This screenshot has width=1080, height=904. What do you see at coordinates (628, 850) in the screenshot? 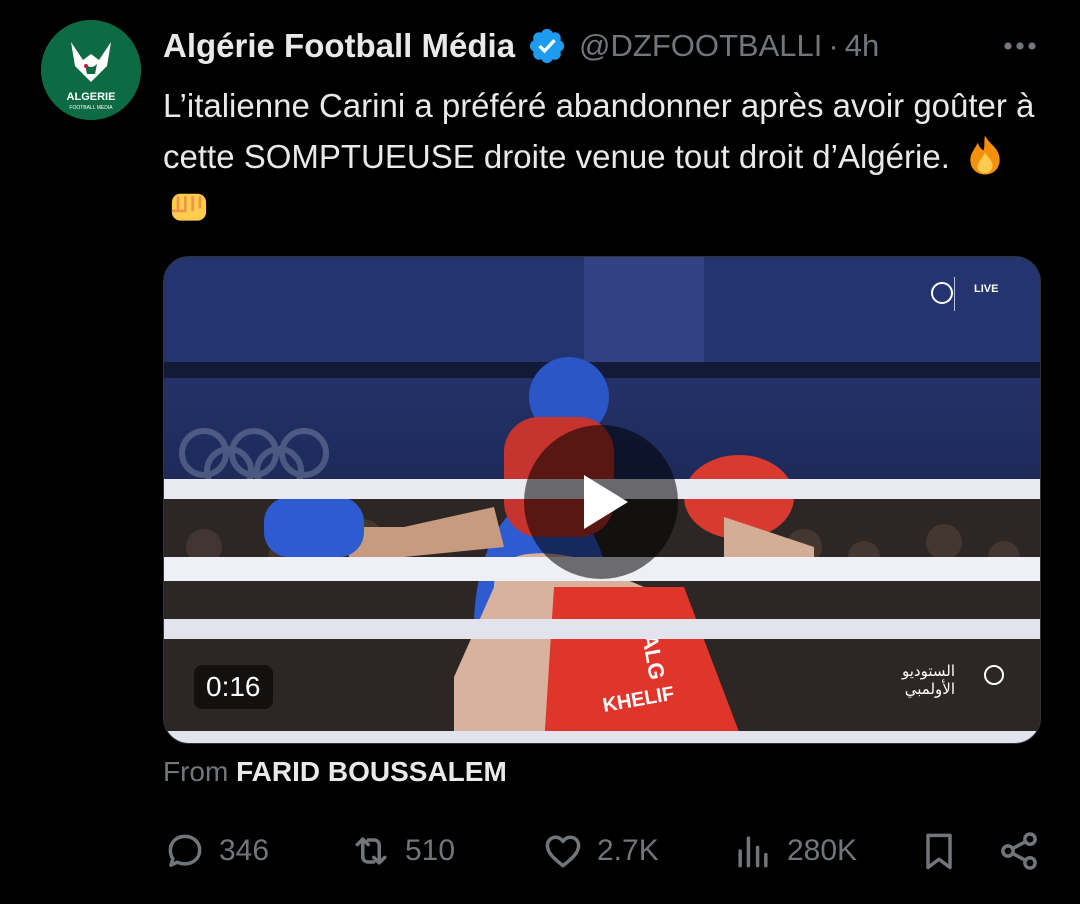
I see `like-count: 2.7K` at bounding box center [628, 850].